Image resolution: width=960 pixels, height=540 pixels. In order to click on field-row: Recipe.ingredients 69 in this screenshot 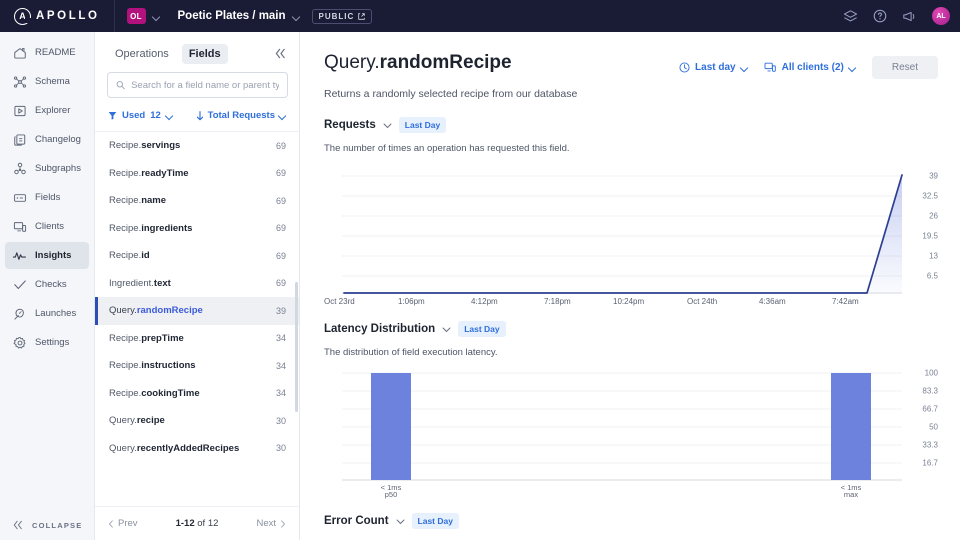, I will do `click(197, 229)`.